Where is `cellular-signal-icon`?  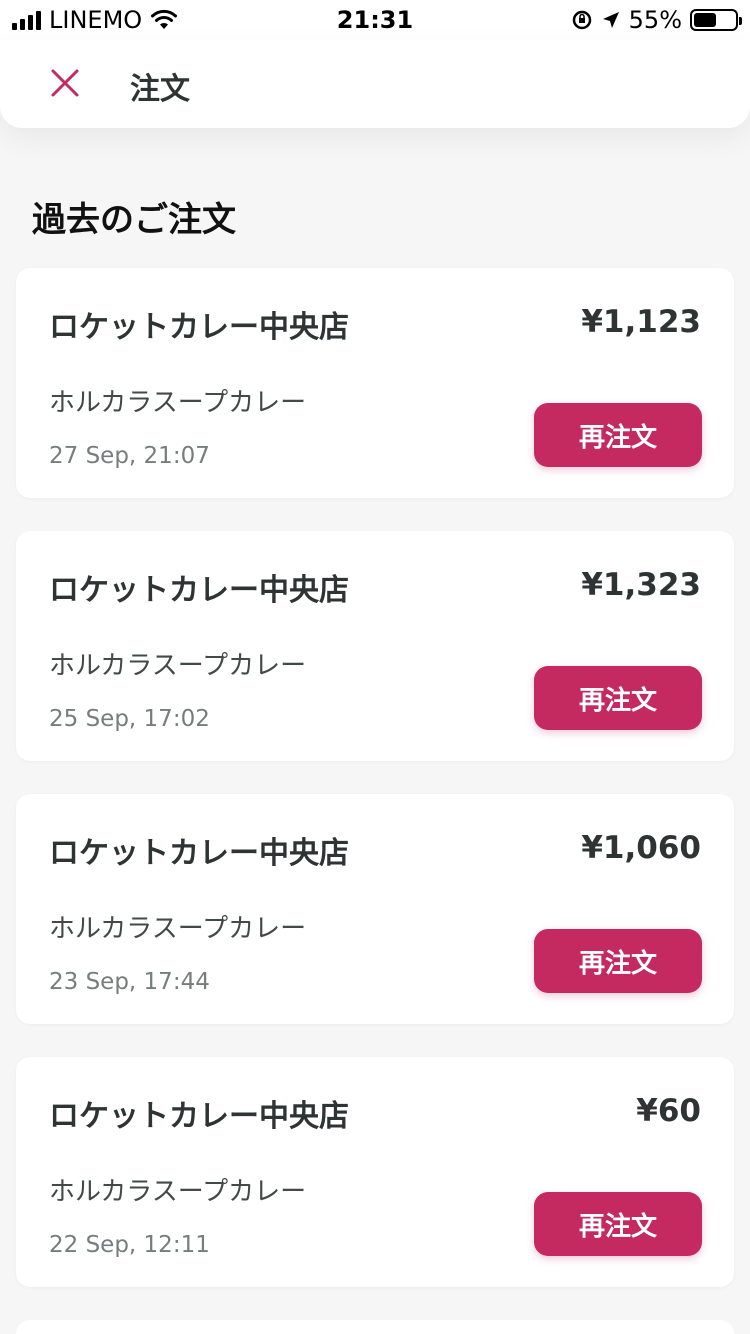
cellular-signal-icon is located at coordinates (26, 20).